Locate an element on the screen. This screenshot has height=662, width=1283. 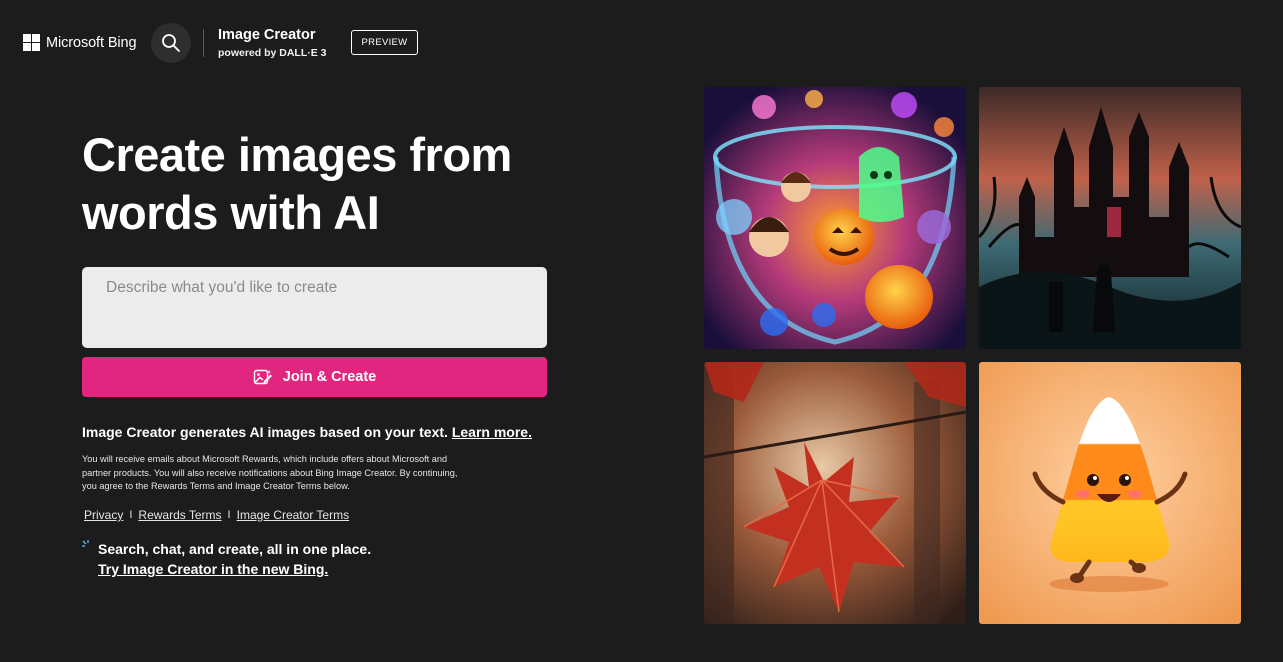
brand-subtitle: powered by DALL·E 3 is located at coordinates (272, 53).